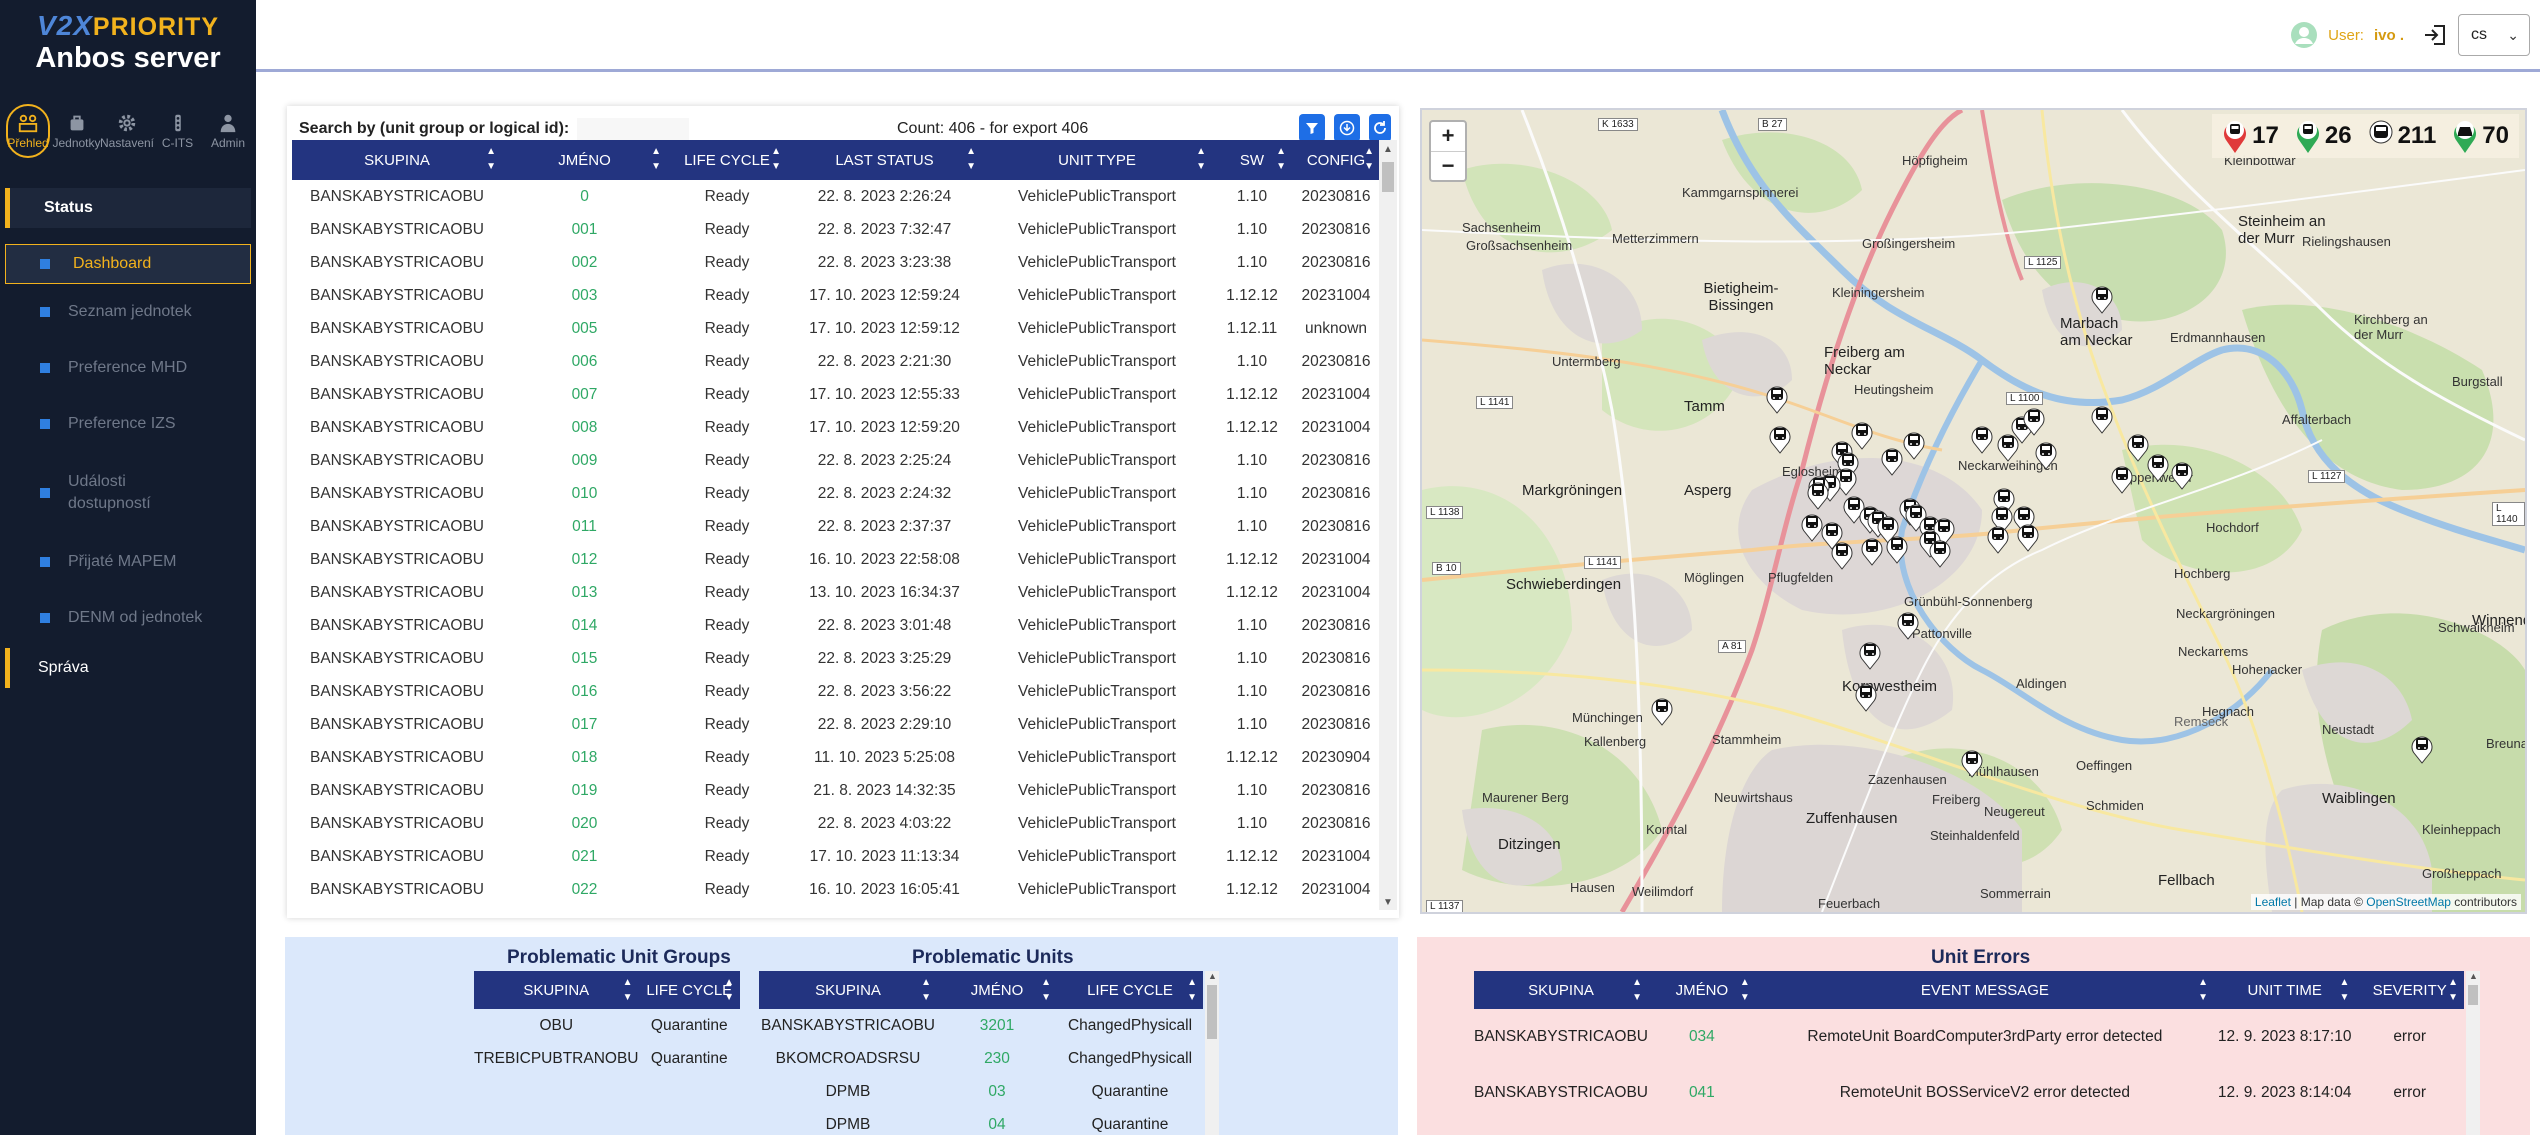 Image resolution: width=2540 pixels, height=1135 pixels. Describe the element at coordinates (584, 889) in the screenshot. I see `table-cell: 022` at that location.